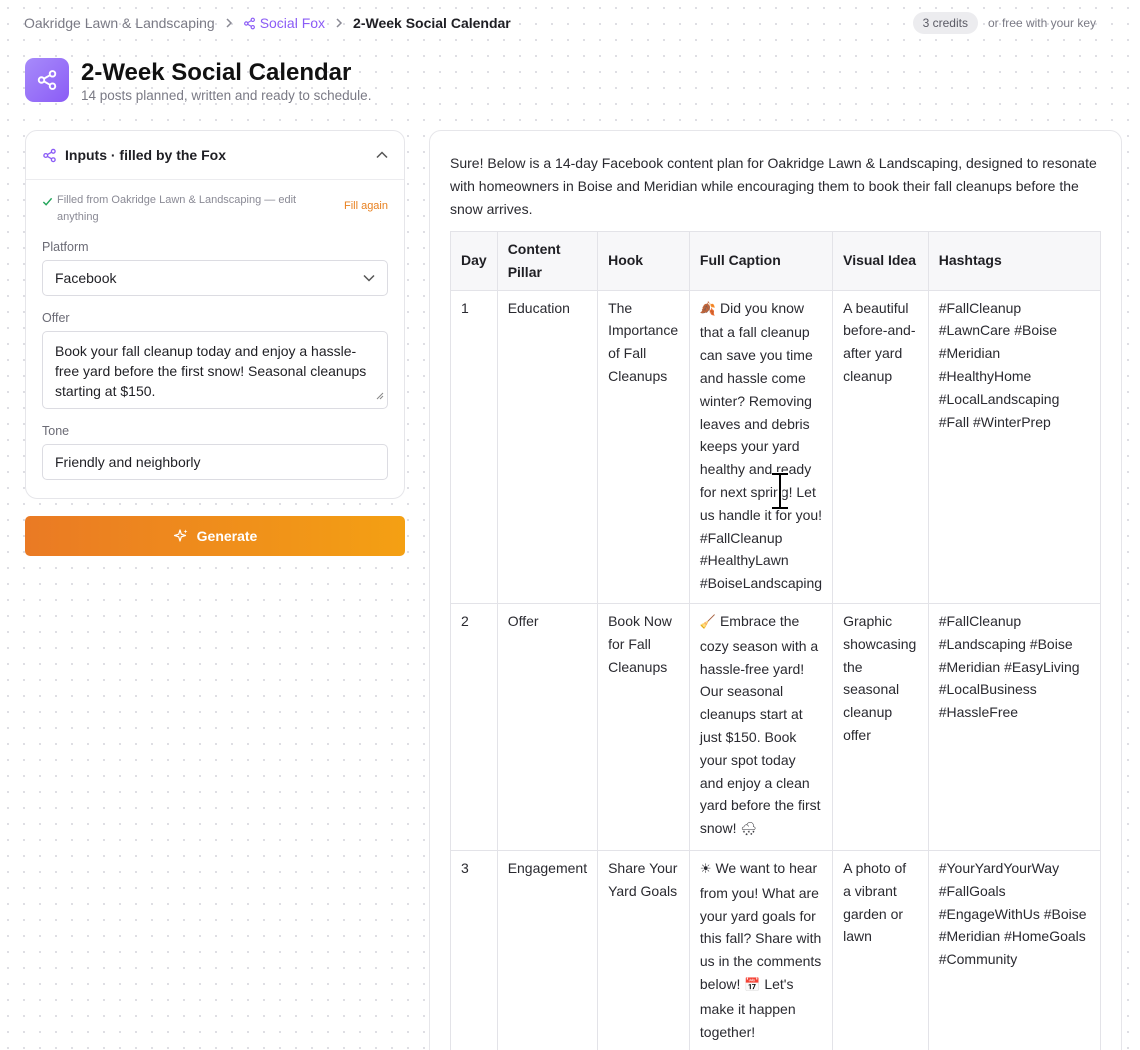 Image resolution: width=1140 pixels, height=1050 pixels. What do you see at coordinates (65, 247) in the screenshot?
I see `platform-label: Platform` at bounding box center [65, 247].